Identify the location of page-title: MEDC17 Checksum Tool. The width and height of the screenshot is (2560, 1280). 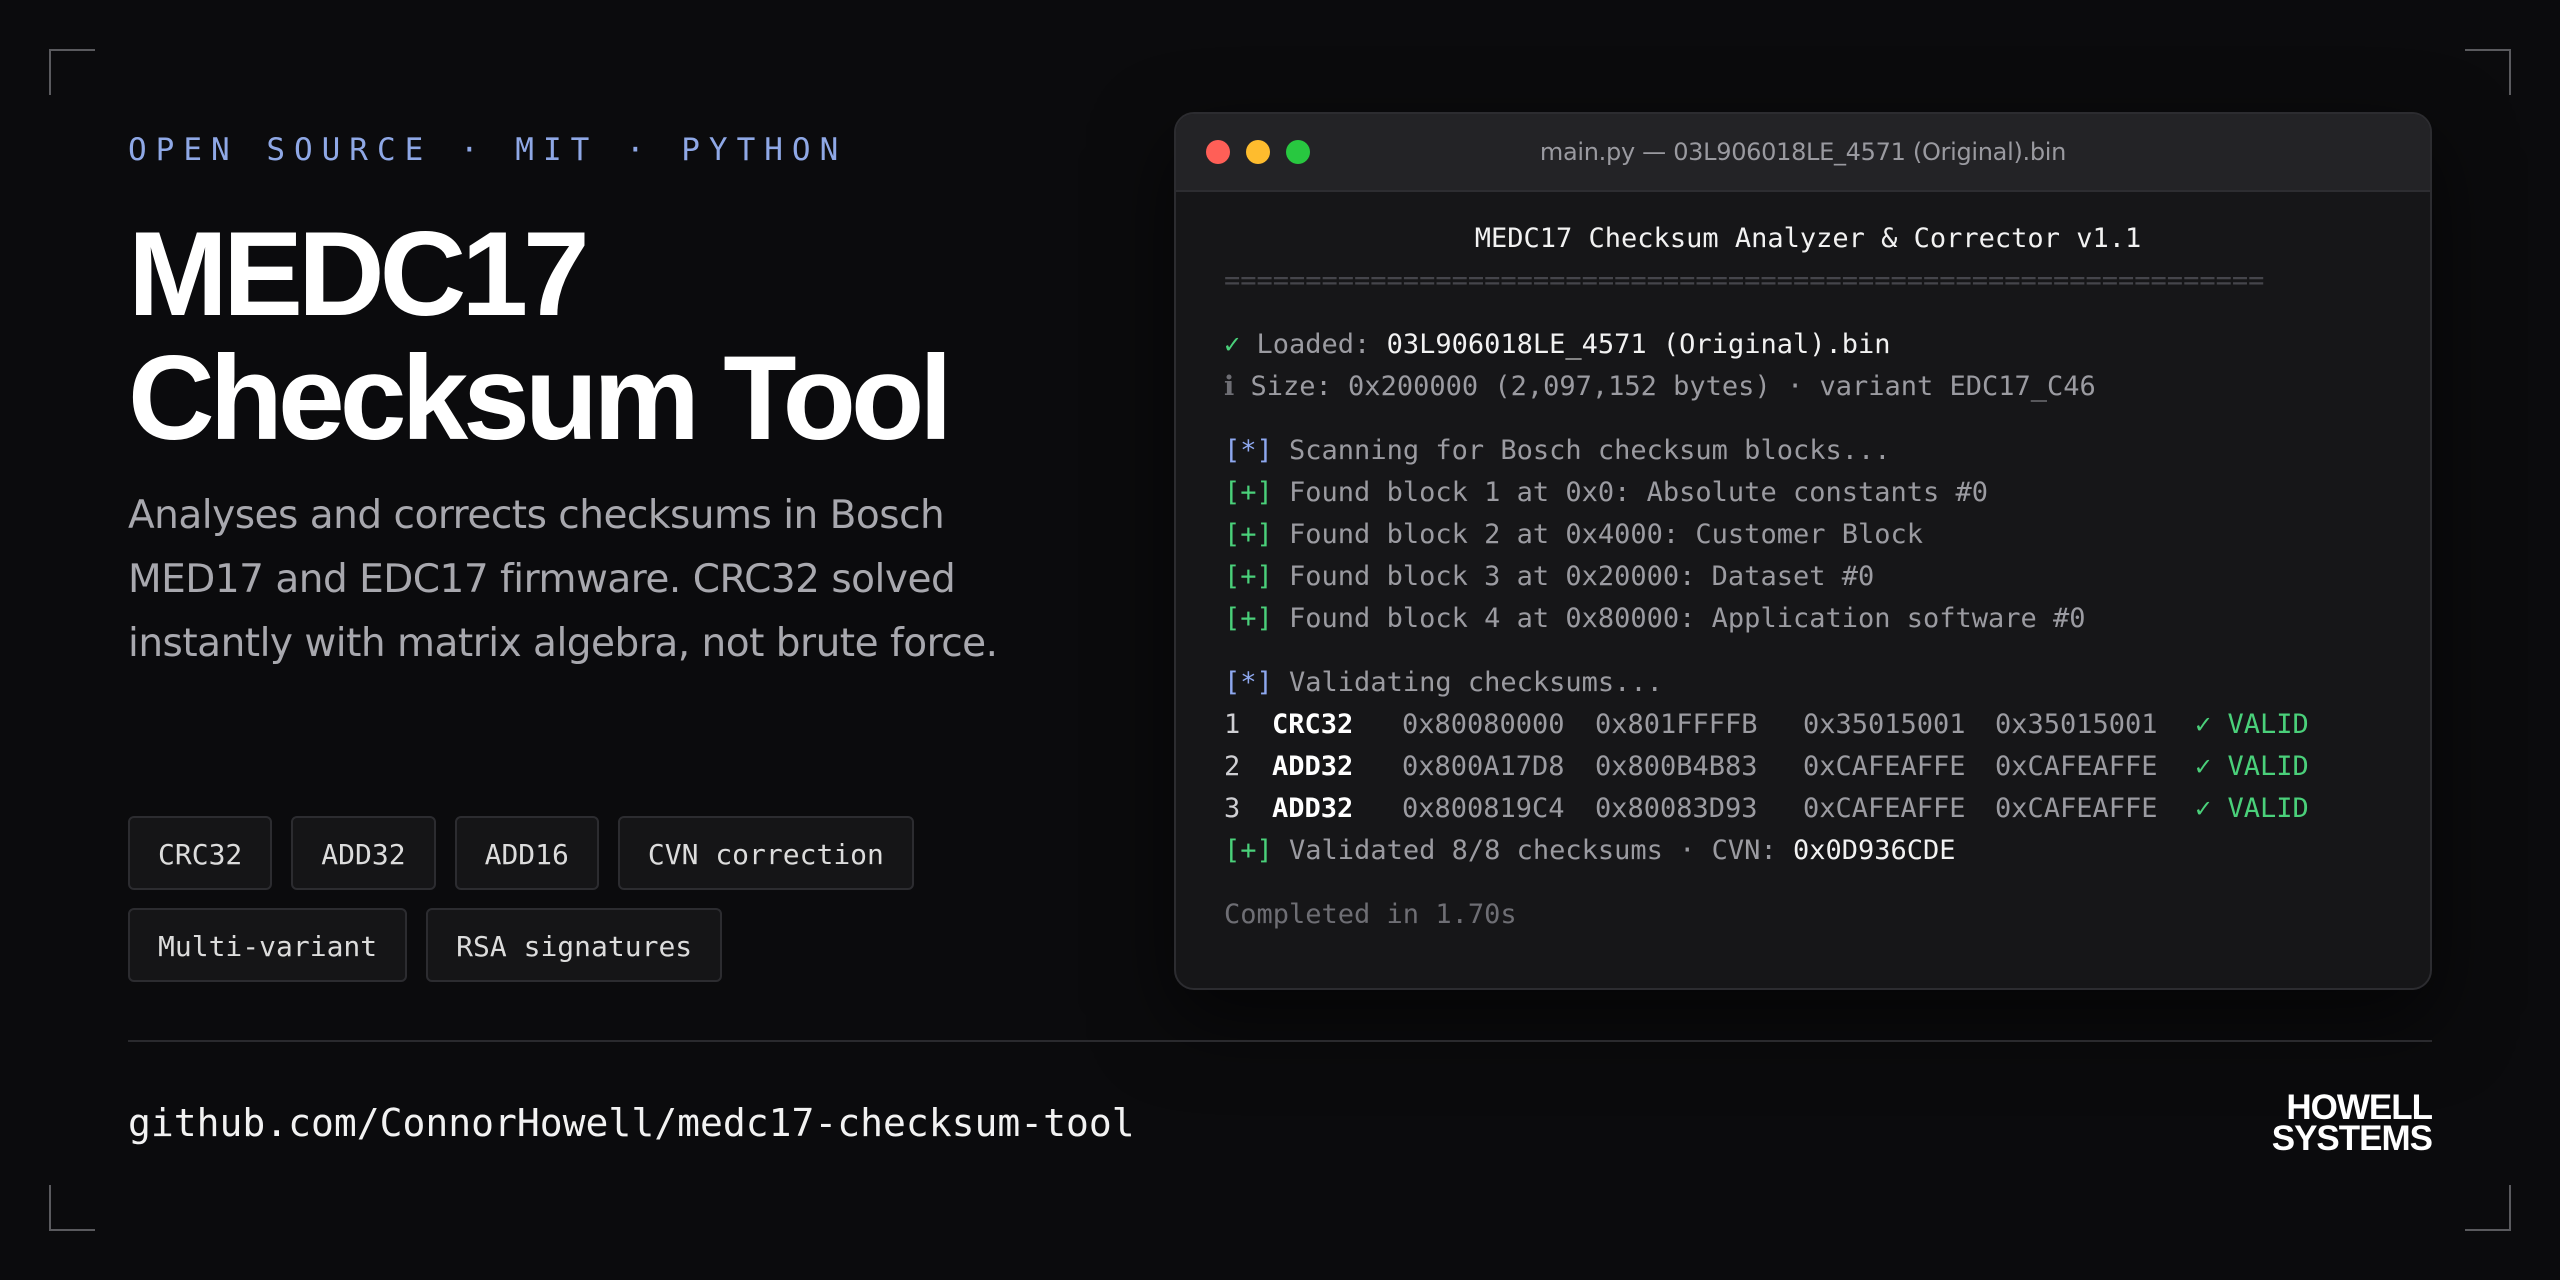
(608, 336).